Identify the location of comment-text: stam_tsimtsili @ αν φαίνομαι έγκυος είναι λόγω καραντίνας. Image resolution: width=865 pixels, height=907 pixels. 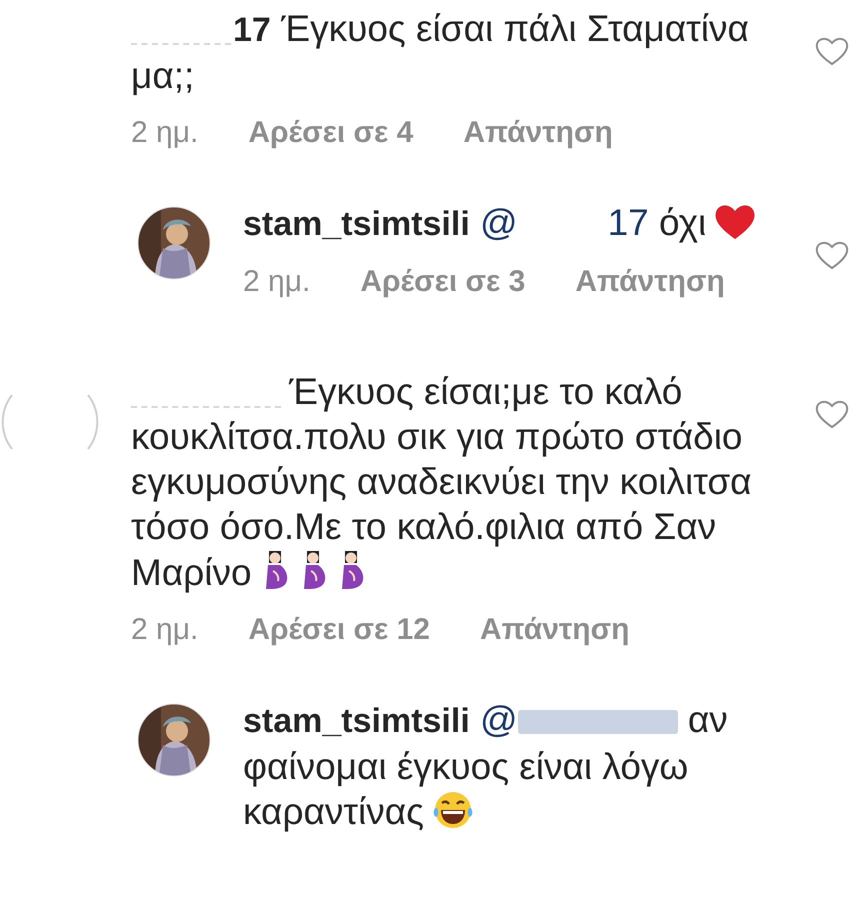
(486, 766).